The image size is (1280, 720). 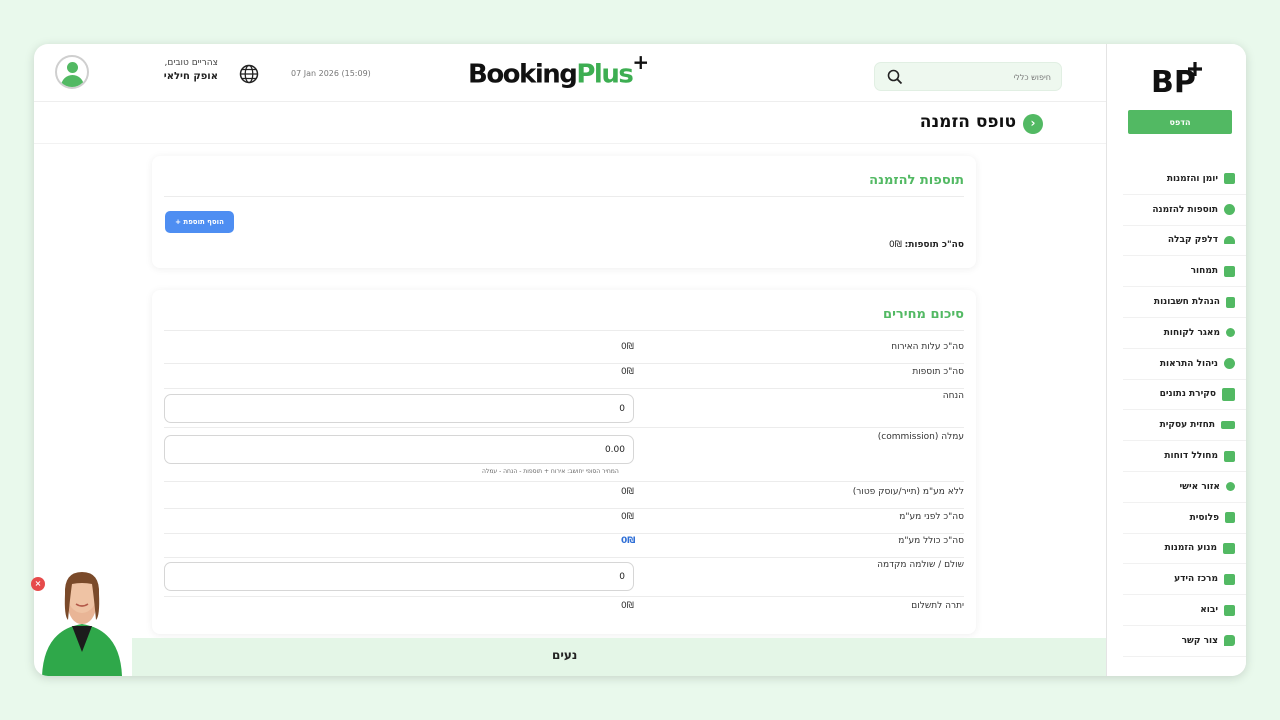 I want to click on greeting-text: צהריים טובים,, so click(x=191, y=63).